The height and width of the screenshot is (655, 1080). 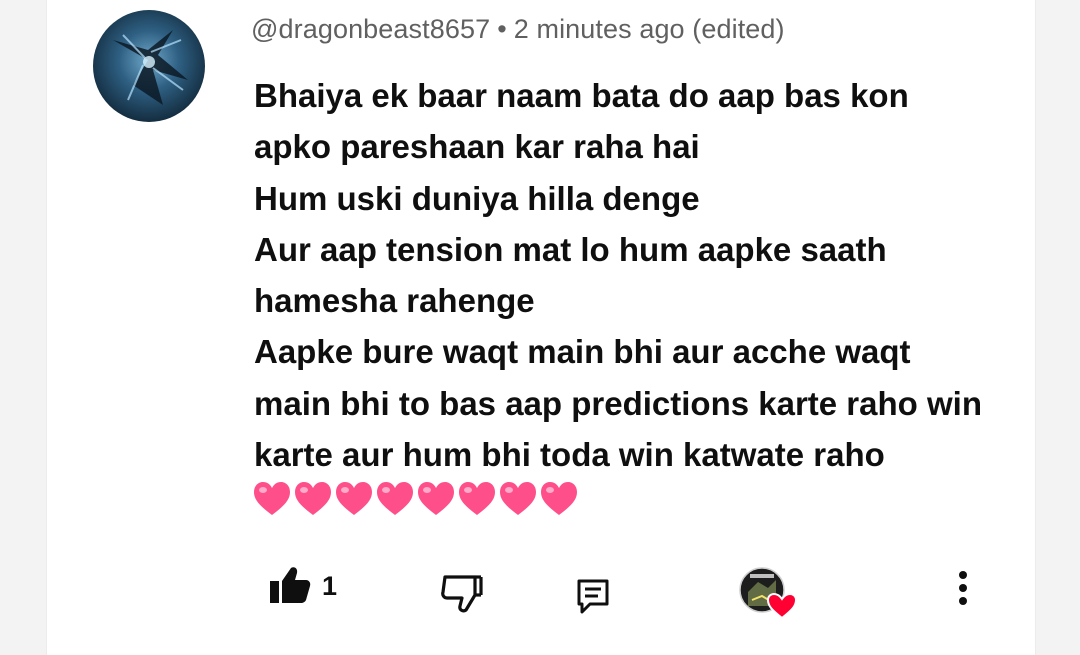 I want to click on heart-icon, so click(x=782, y=606).